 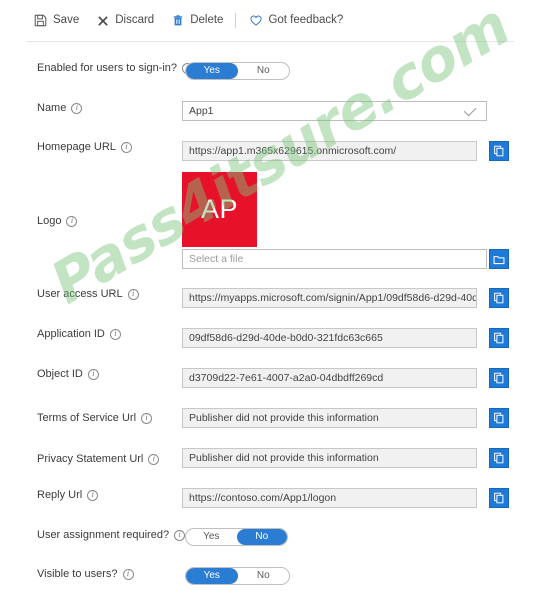 I want to click on heart-icon, so click(x=255, y=20).